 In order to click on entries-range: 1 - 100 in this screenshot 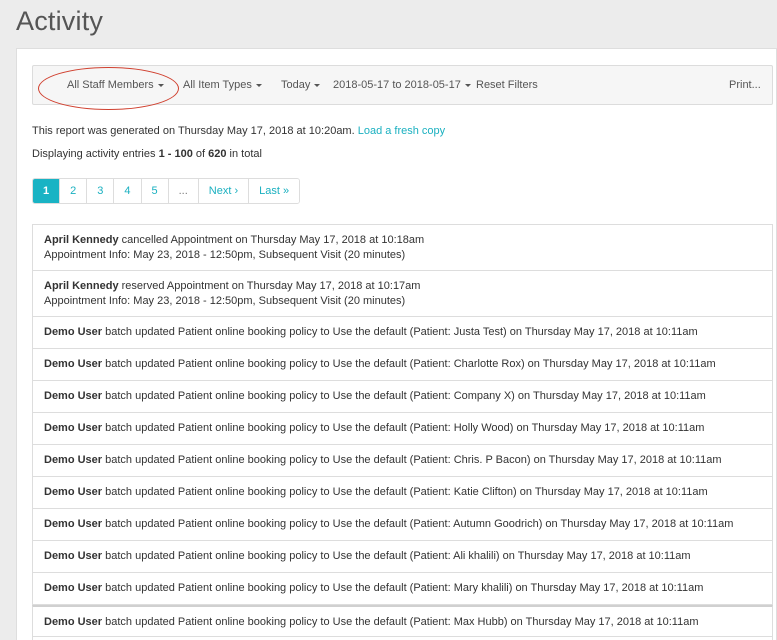, I will do `click(175, 154)`.